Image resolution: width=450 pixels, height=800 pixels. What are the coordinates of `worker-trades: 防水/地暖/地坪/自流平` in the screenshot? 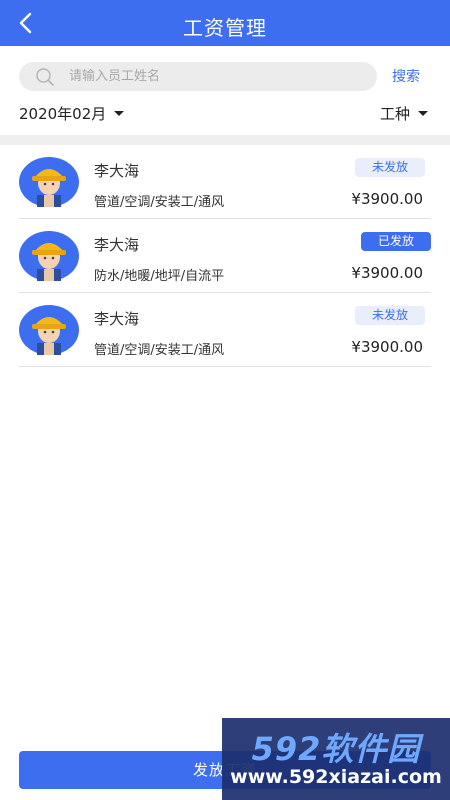 It's located at (159, 276).